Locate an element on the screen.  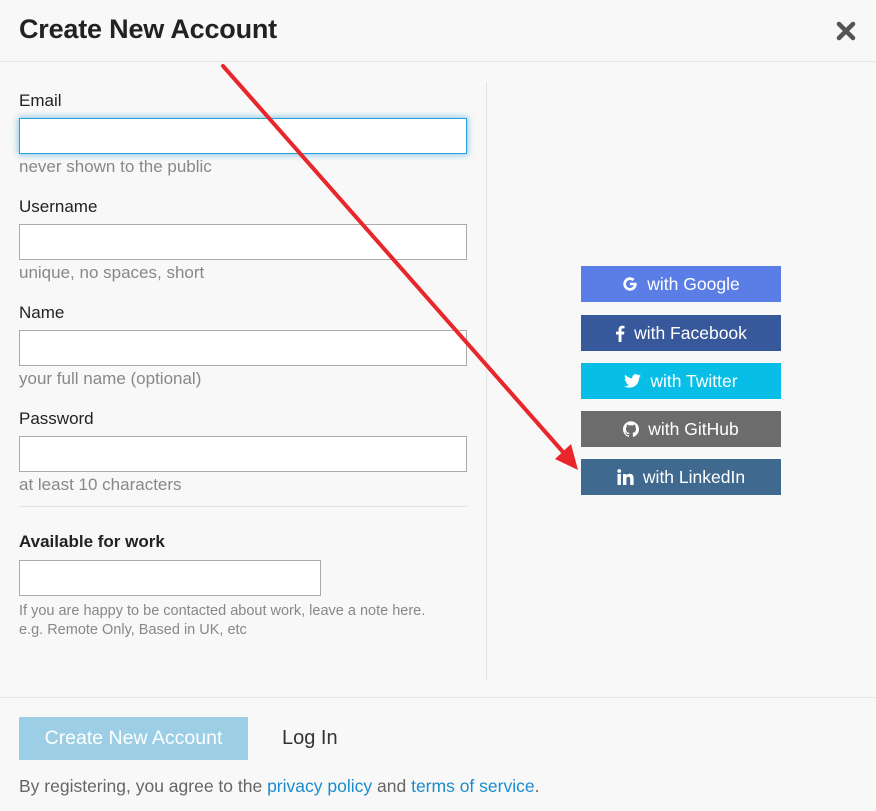
column-divider is located at coordinates (486, 381).